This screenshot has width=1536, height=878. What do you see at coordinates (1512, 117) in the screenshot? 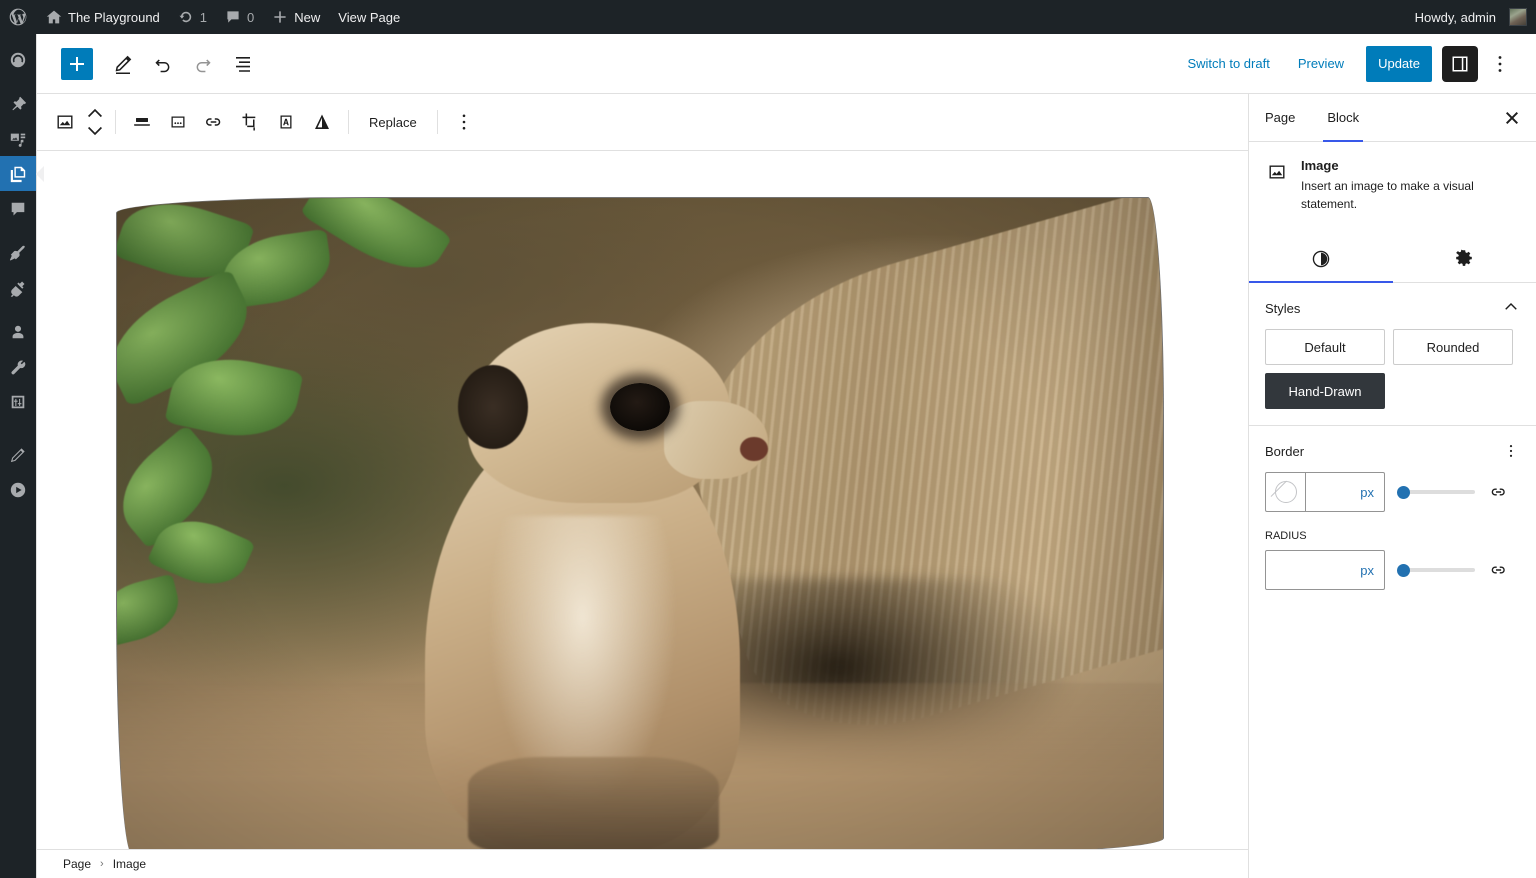
I see `close-sidebar-button` at bounding box center [1512, 117].